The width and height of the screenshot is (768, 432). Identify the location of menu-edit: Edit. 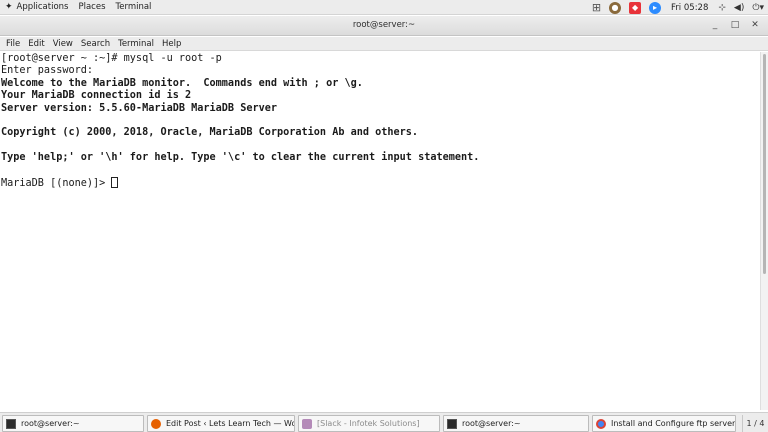
(36, 44).